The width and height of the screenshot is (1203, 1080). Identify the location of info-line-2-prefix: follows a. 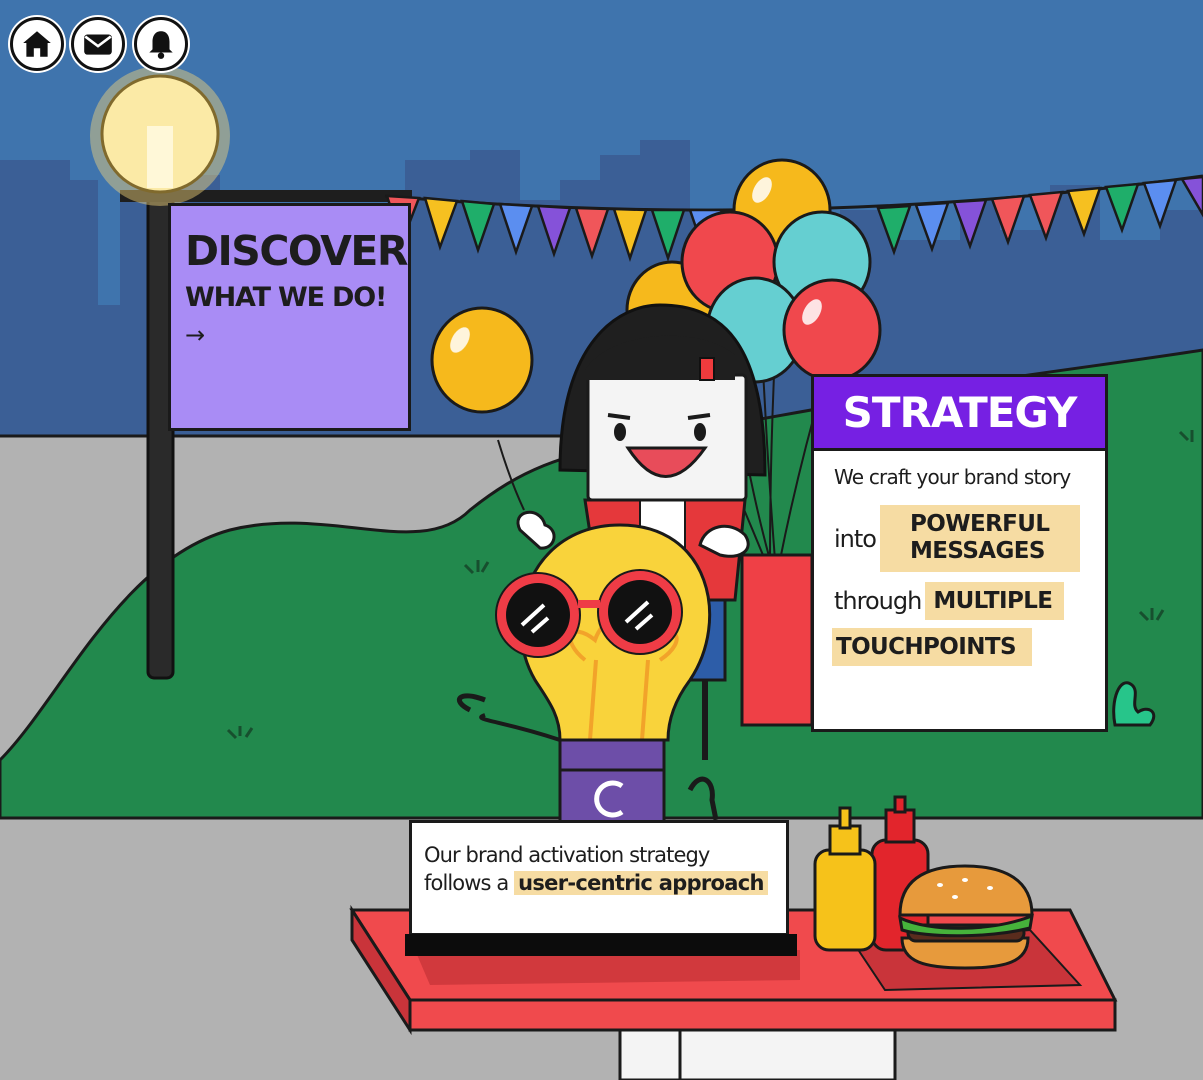
(466, 883).